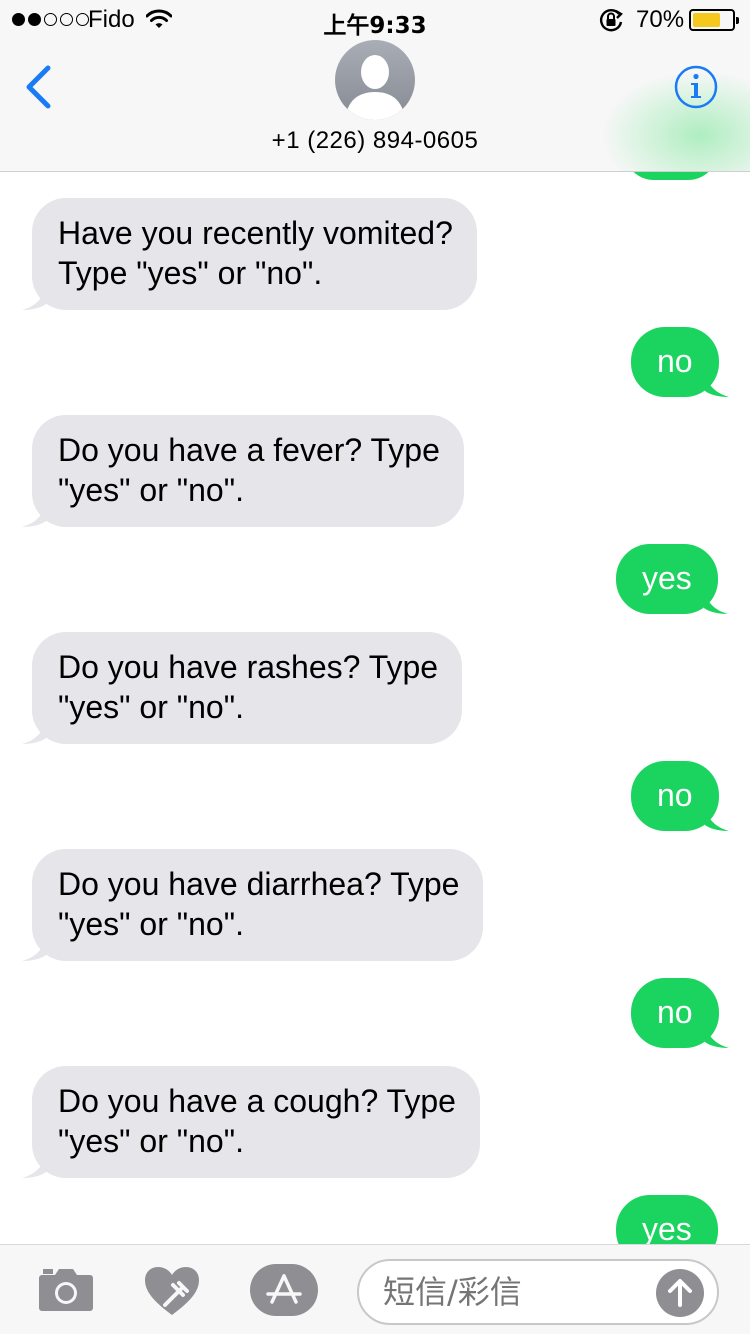  What do you see at coordinates (257, 1101) in the screenshot?
I see `message-text-line: Do you have a cough? Type` at bounding box center [257, 1101].